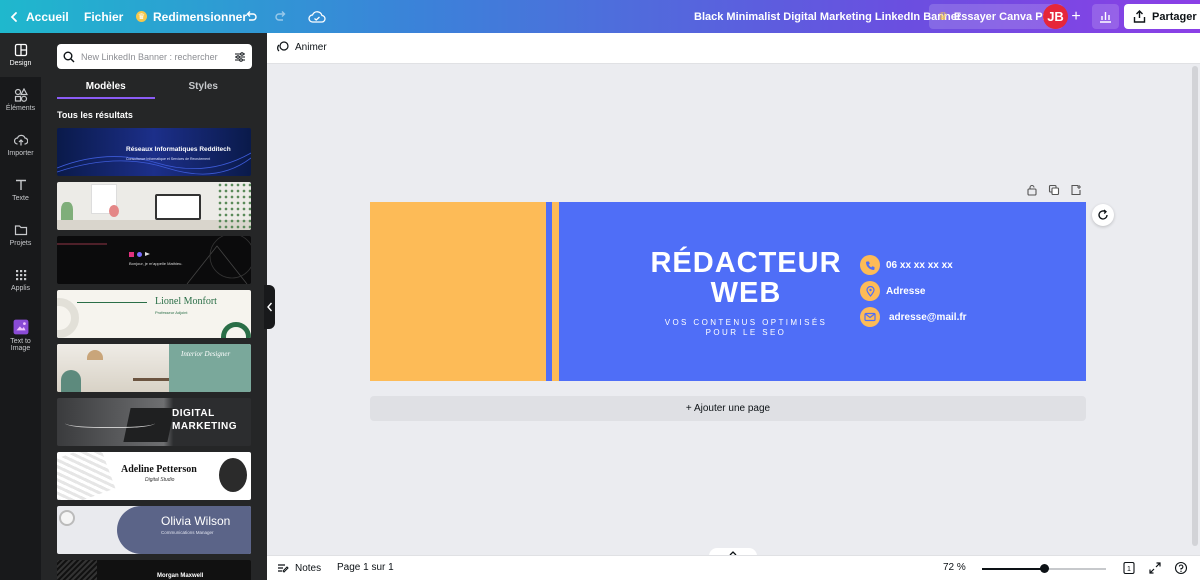 Image resolution: width=1200 pixels, height=580 pixels. Describe the element at coordinates (196, 521) in the screenshot. I see `template-title: Olivia Wilson` at that location.